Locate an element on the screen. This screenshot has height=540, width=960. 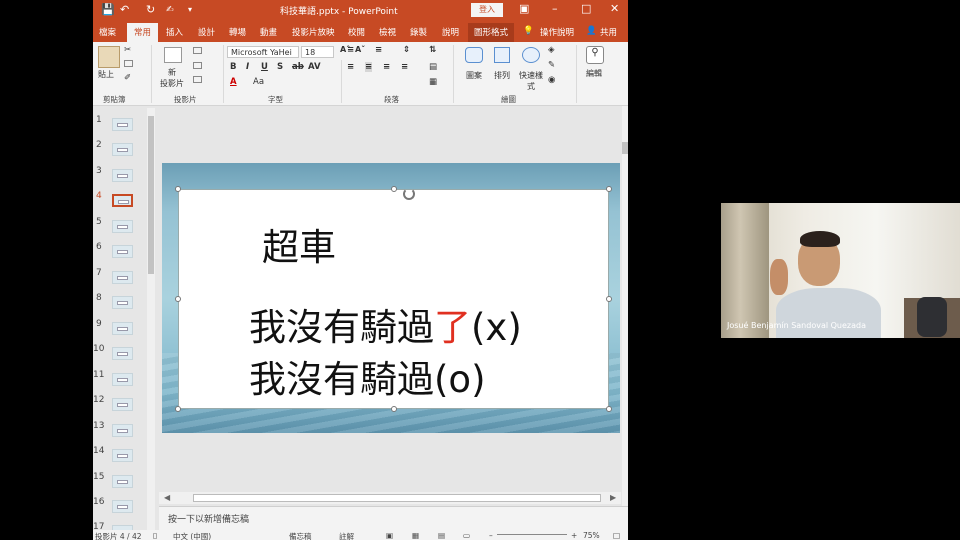
shape-outline-icon: ✎ is located at coordinates (551, 65).